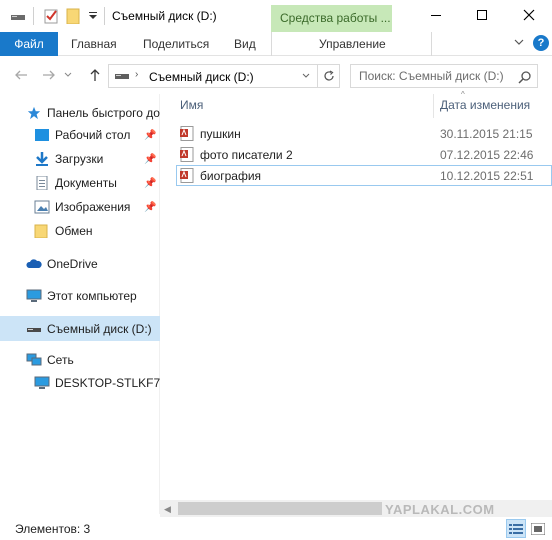 The image size is (552, 540). What do you see at coordinates (94, 16) in the screenshot?
I see `customize-toolbar-icon` at bounding box center [94, 16].